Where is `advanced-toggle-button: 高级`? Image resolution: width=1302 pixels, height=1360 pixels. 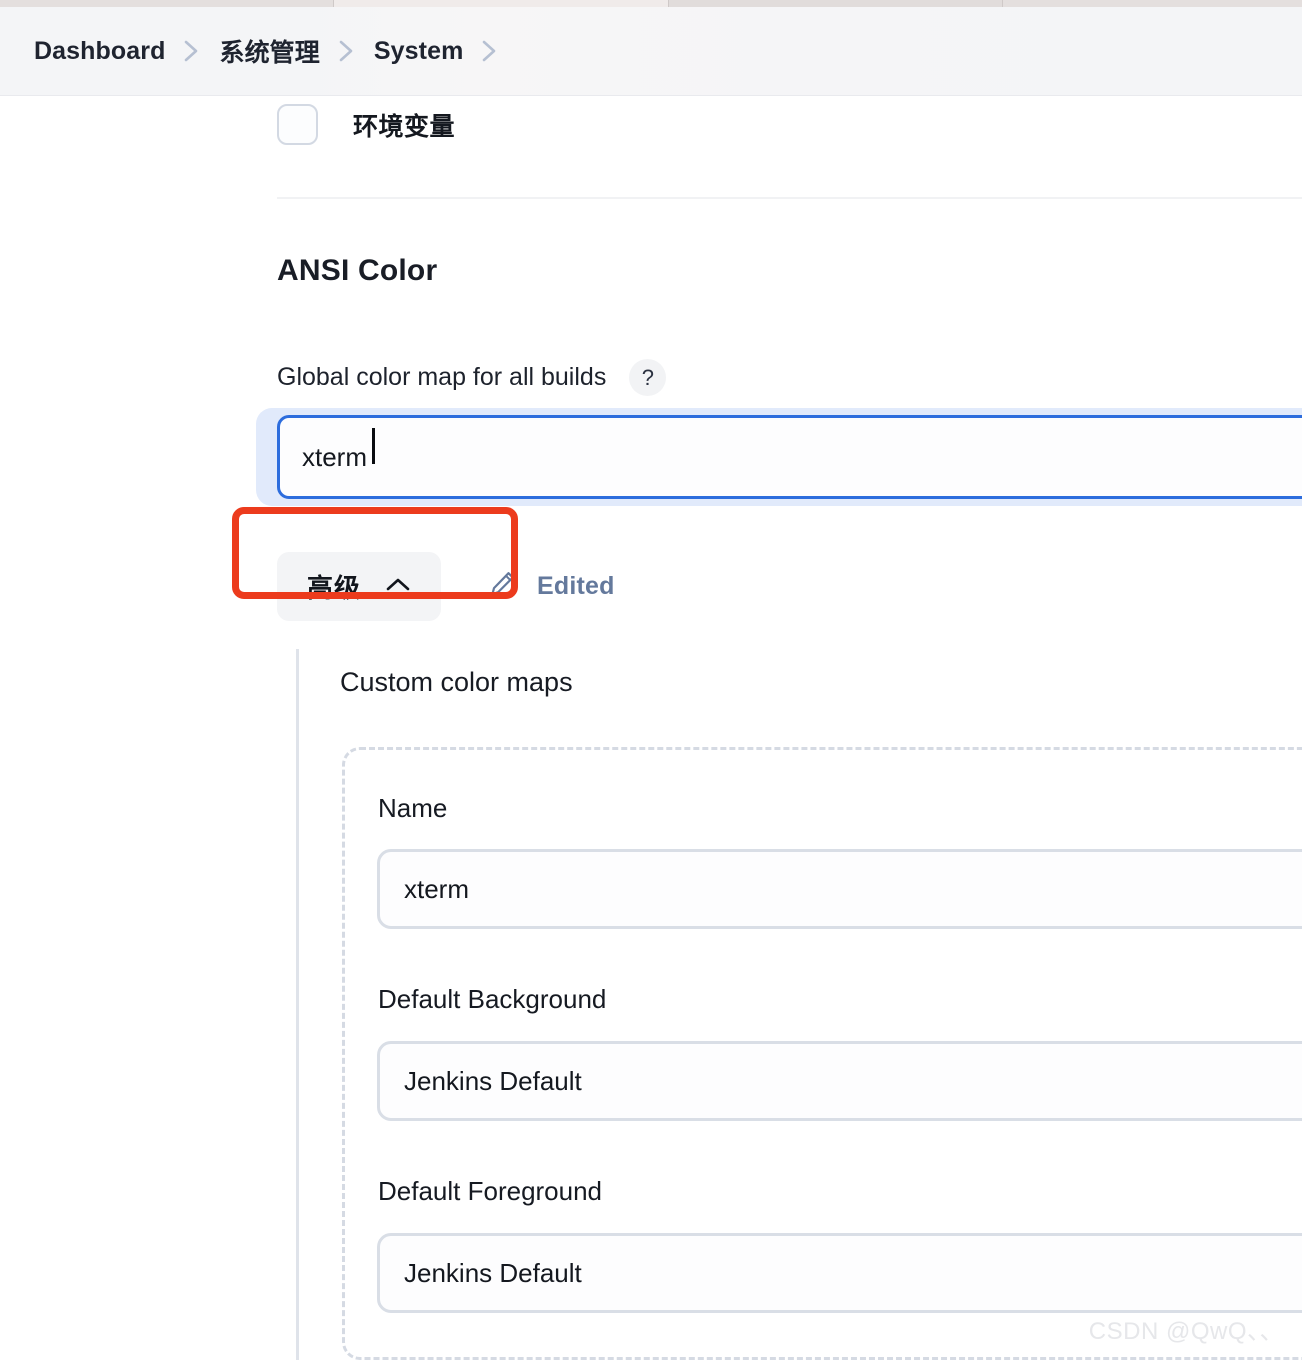
advanced-toggle-button: 高级 is located at coordinates (359, 586).